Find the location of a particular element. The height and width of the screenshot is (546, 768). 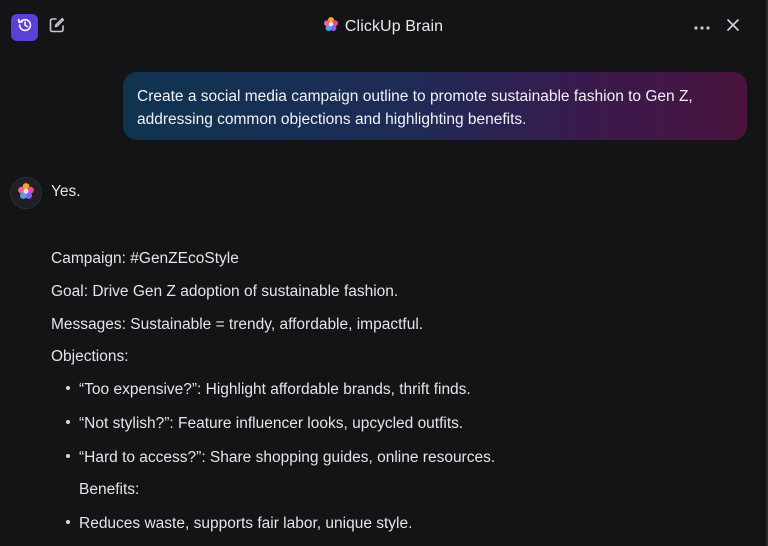

close-button is located at coordinates (733, 27).